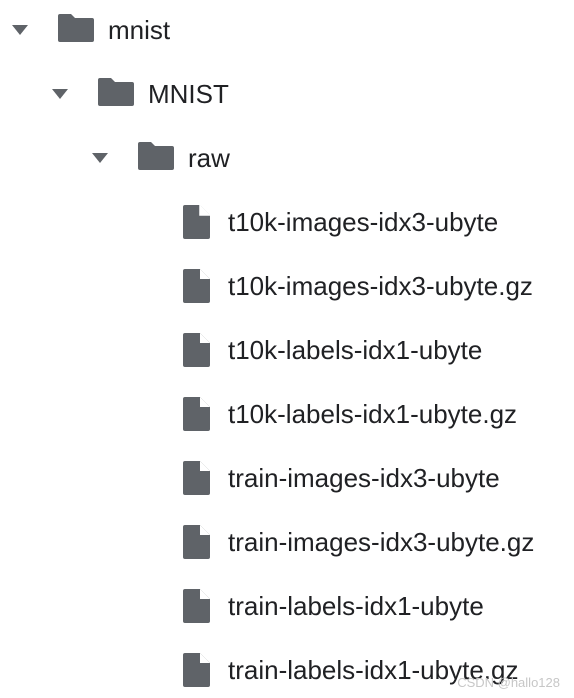  What do you see at coordinates (380, 286) in the screenshot?
I see `file-label: t10k-images-idx3-ubyte.gz` at bounding box center [380, 286].